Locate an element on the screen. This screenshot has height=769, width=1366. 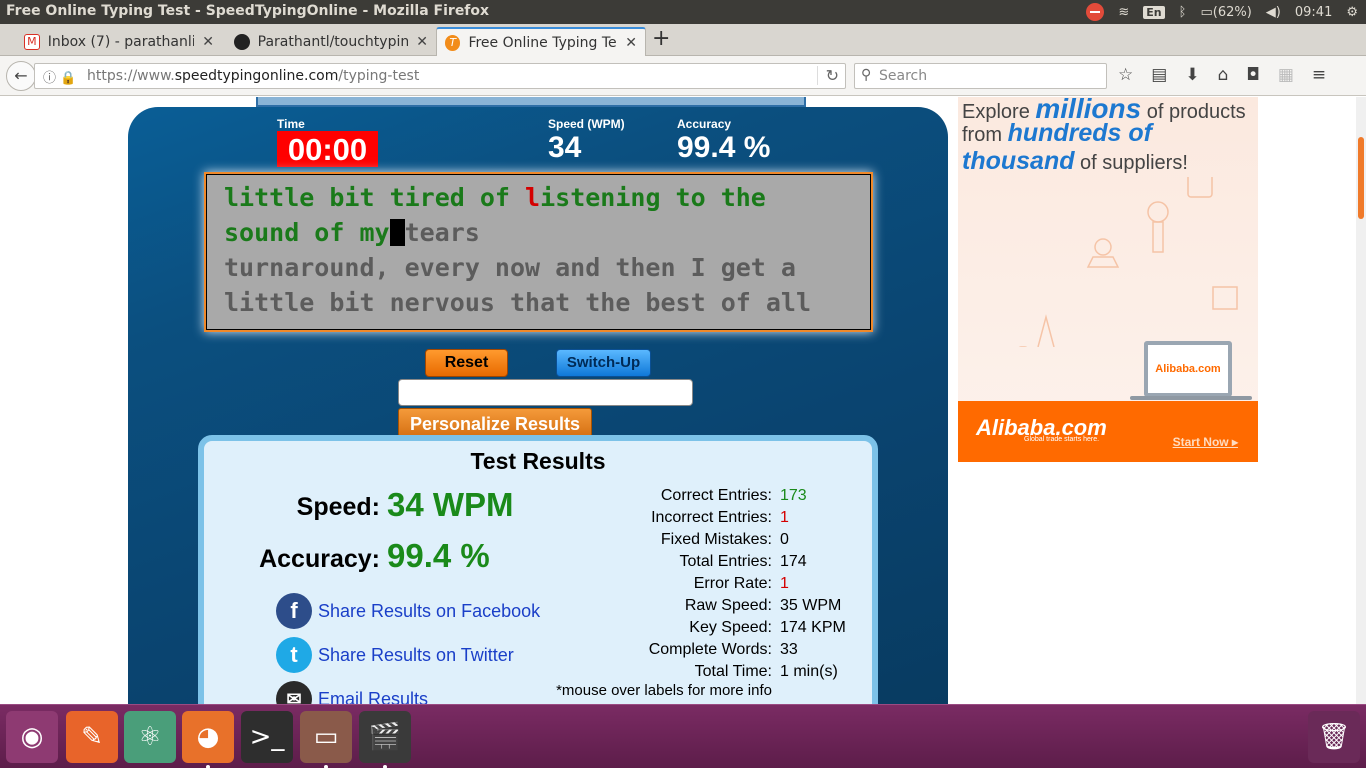
stat-row: Fixed Mistakes: 0 is located at coordinates (705, 540).